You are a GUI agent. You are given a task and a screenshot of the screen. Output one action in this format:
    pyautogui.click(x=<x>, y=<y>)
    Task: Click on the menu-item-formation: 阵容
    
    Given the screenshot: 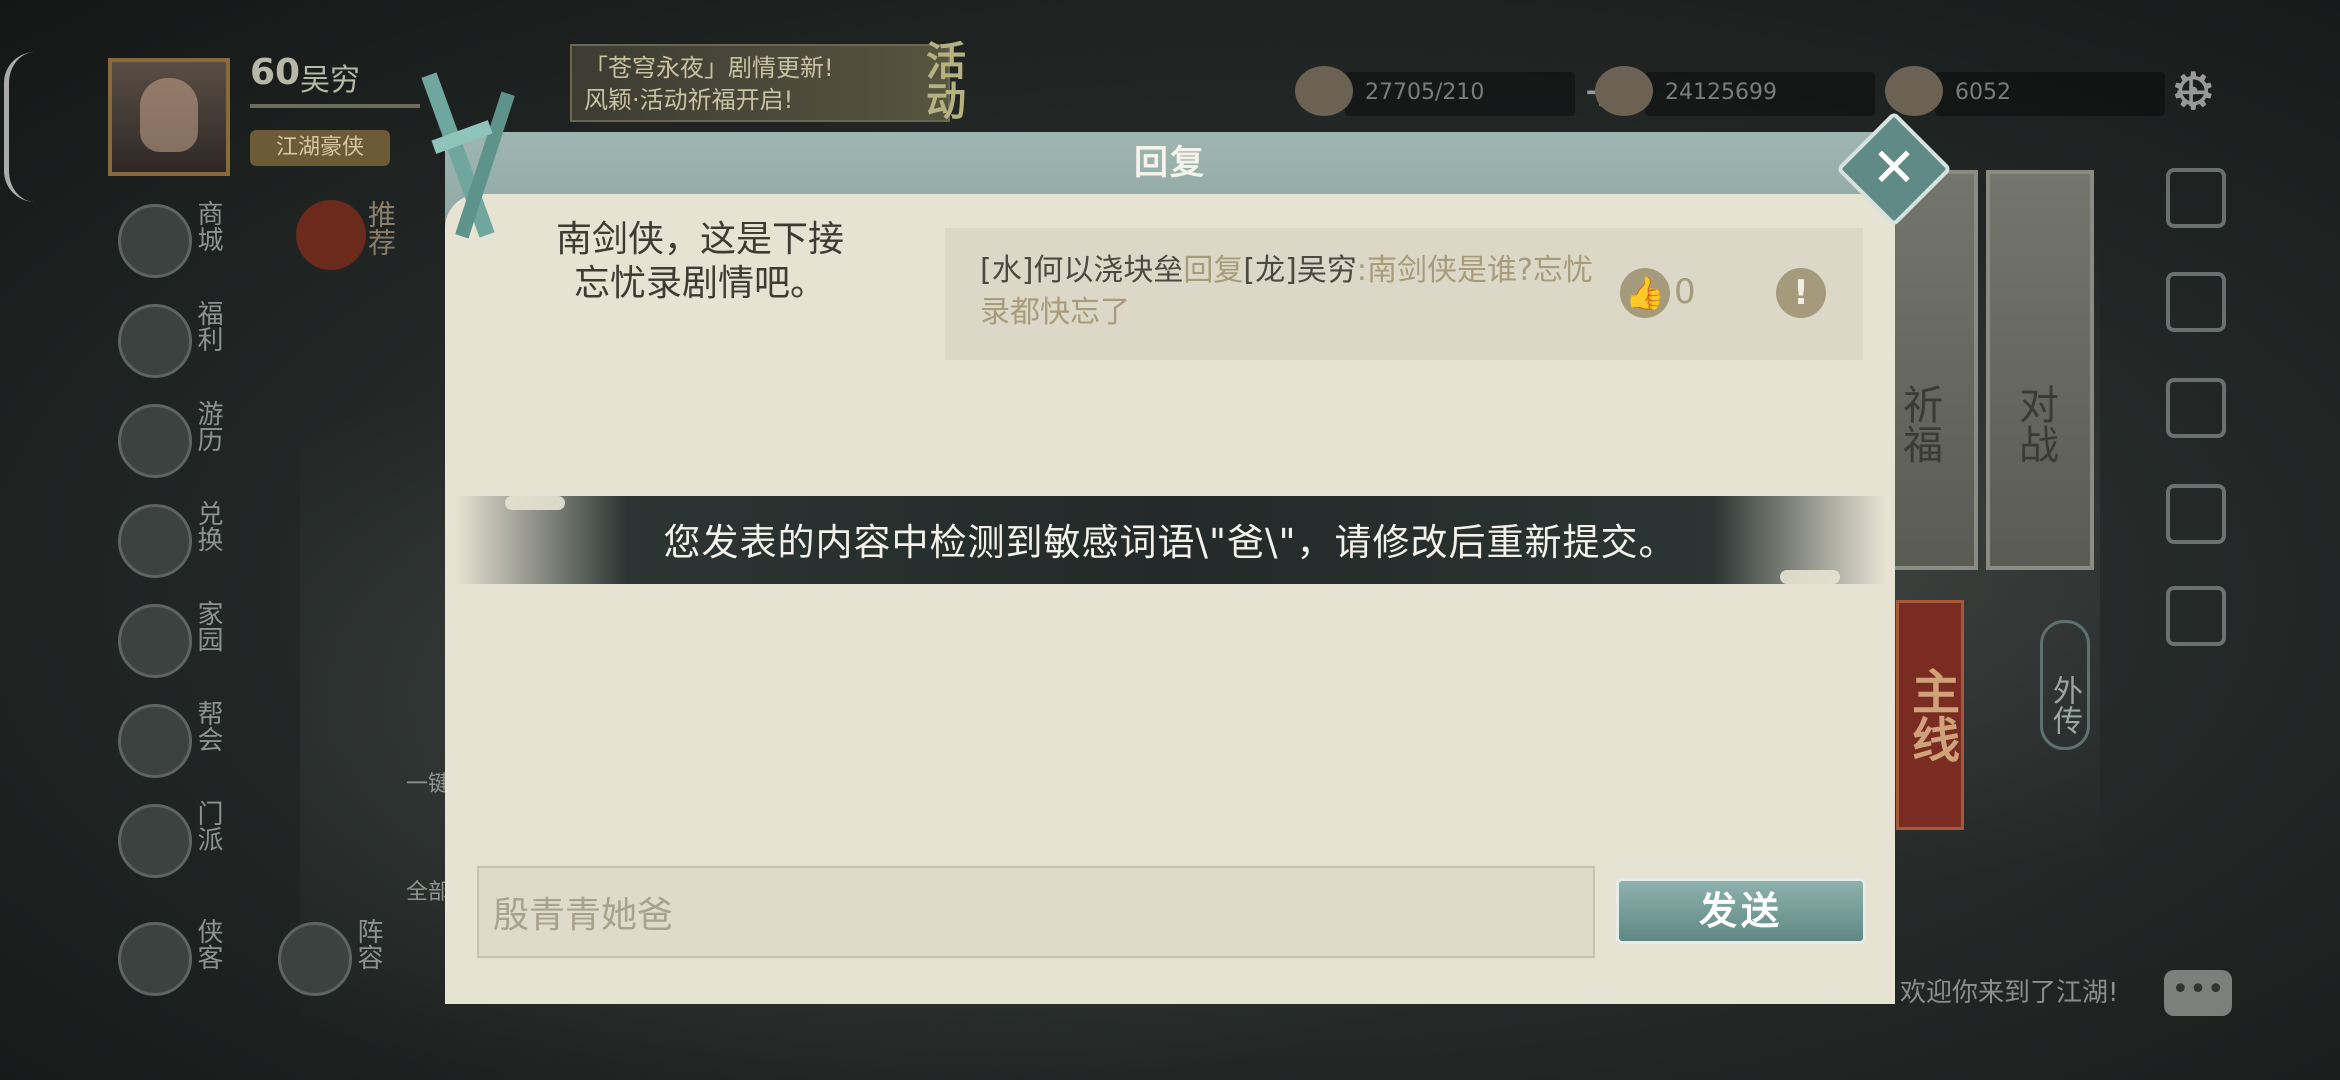 What is the action you would take?
    pyautogui.click(x=338, y=964)
    